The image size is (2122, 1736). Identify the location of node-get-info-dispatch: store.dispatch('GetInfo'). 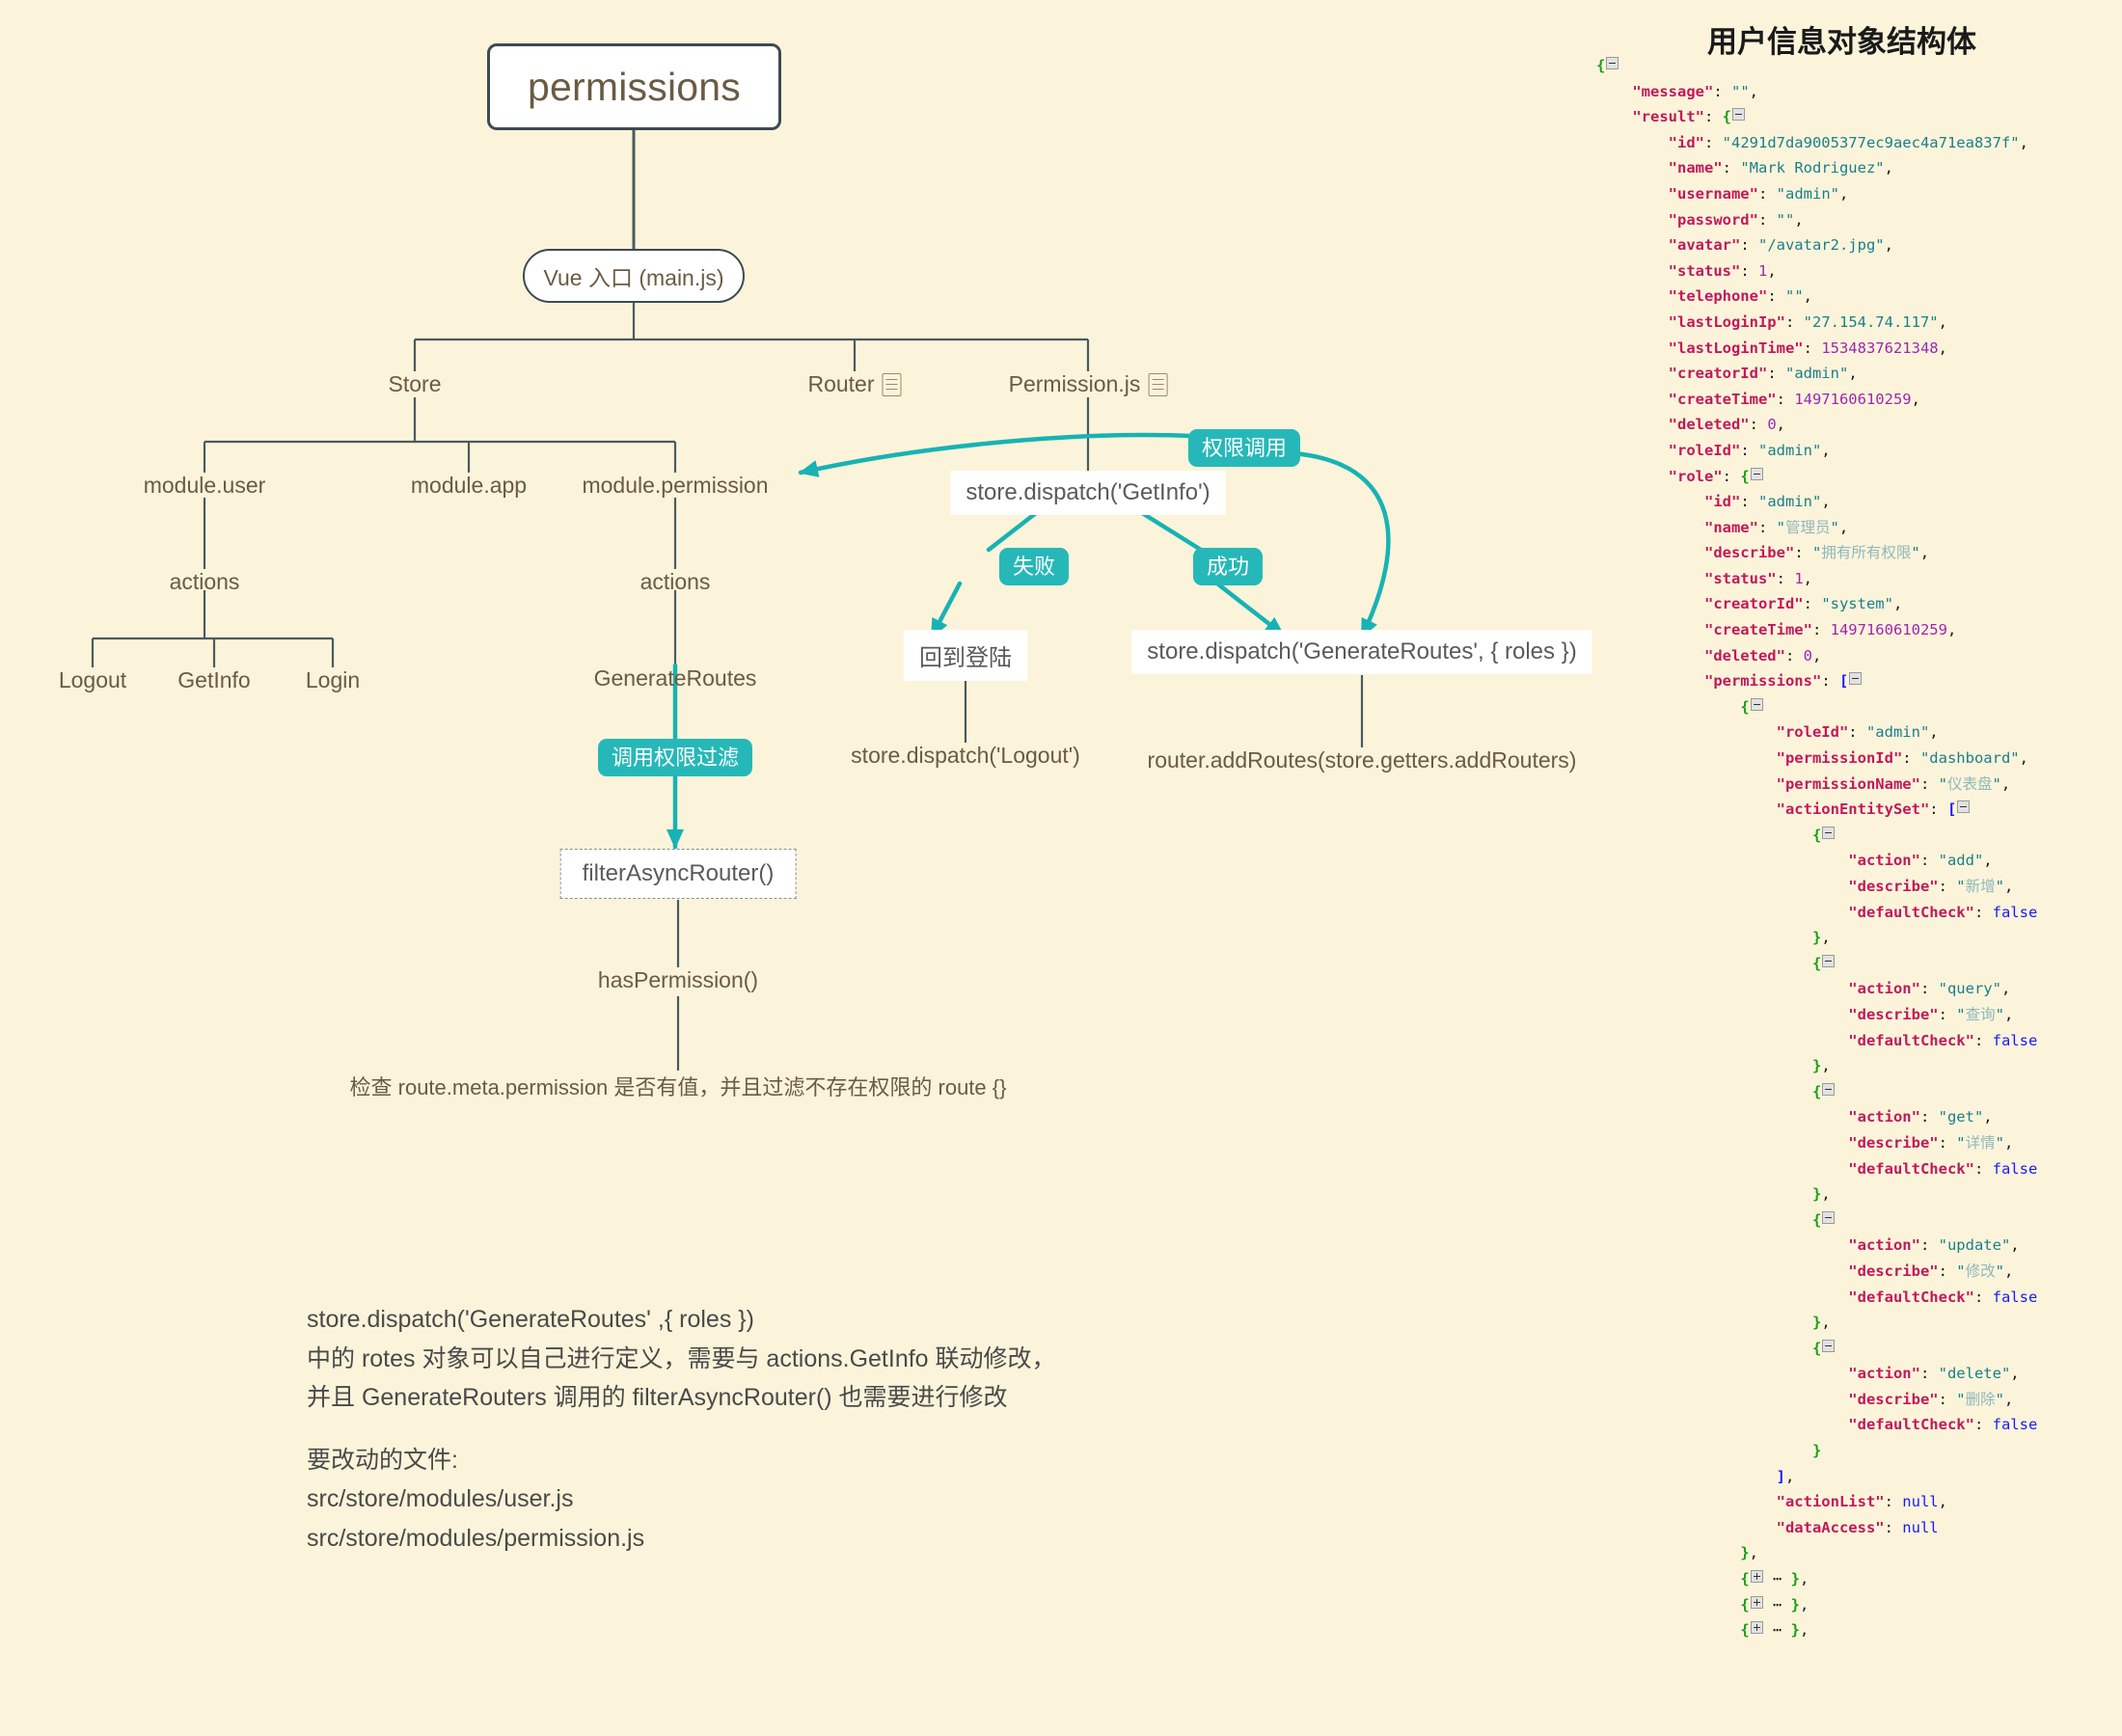
(1088, 493).